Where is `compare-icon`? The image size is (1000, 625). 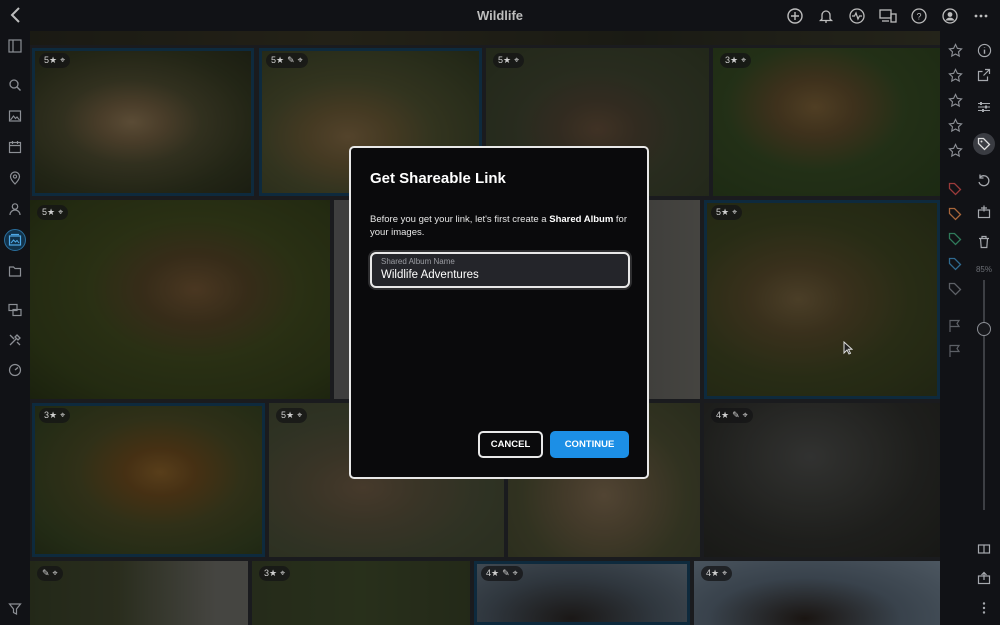
compare-icon is located at coordinates (984, 549).